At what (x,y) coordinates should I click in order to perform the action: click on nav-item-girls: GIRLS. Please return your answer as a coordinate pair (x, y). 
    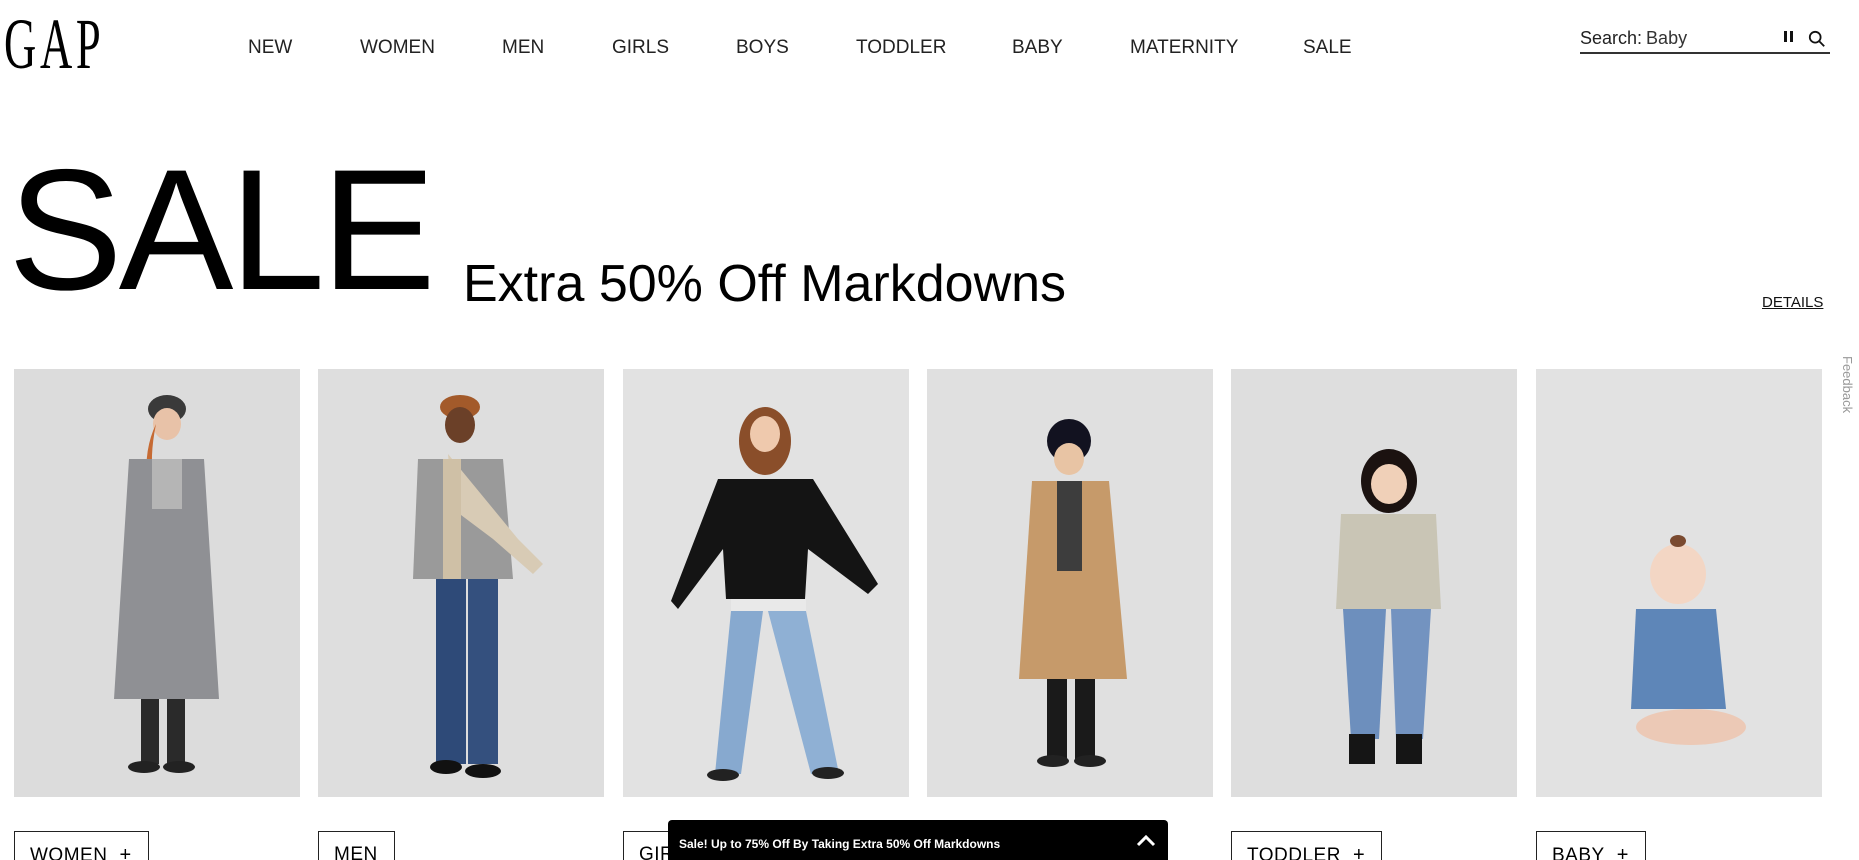
    Looking at the image, I should click on (640, 48).